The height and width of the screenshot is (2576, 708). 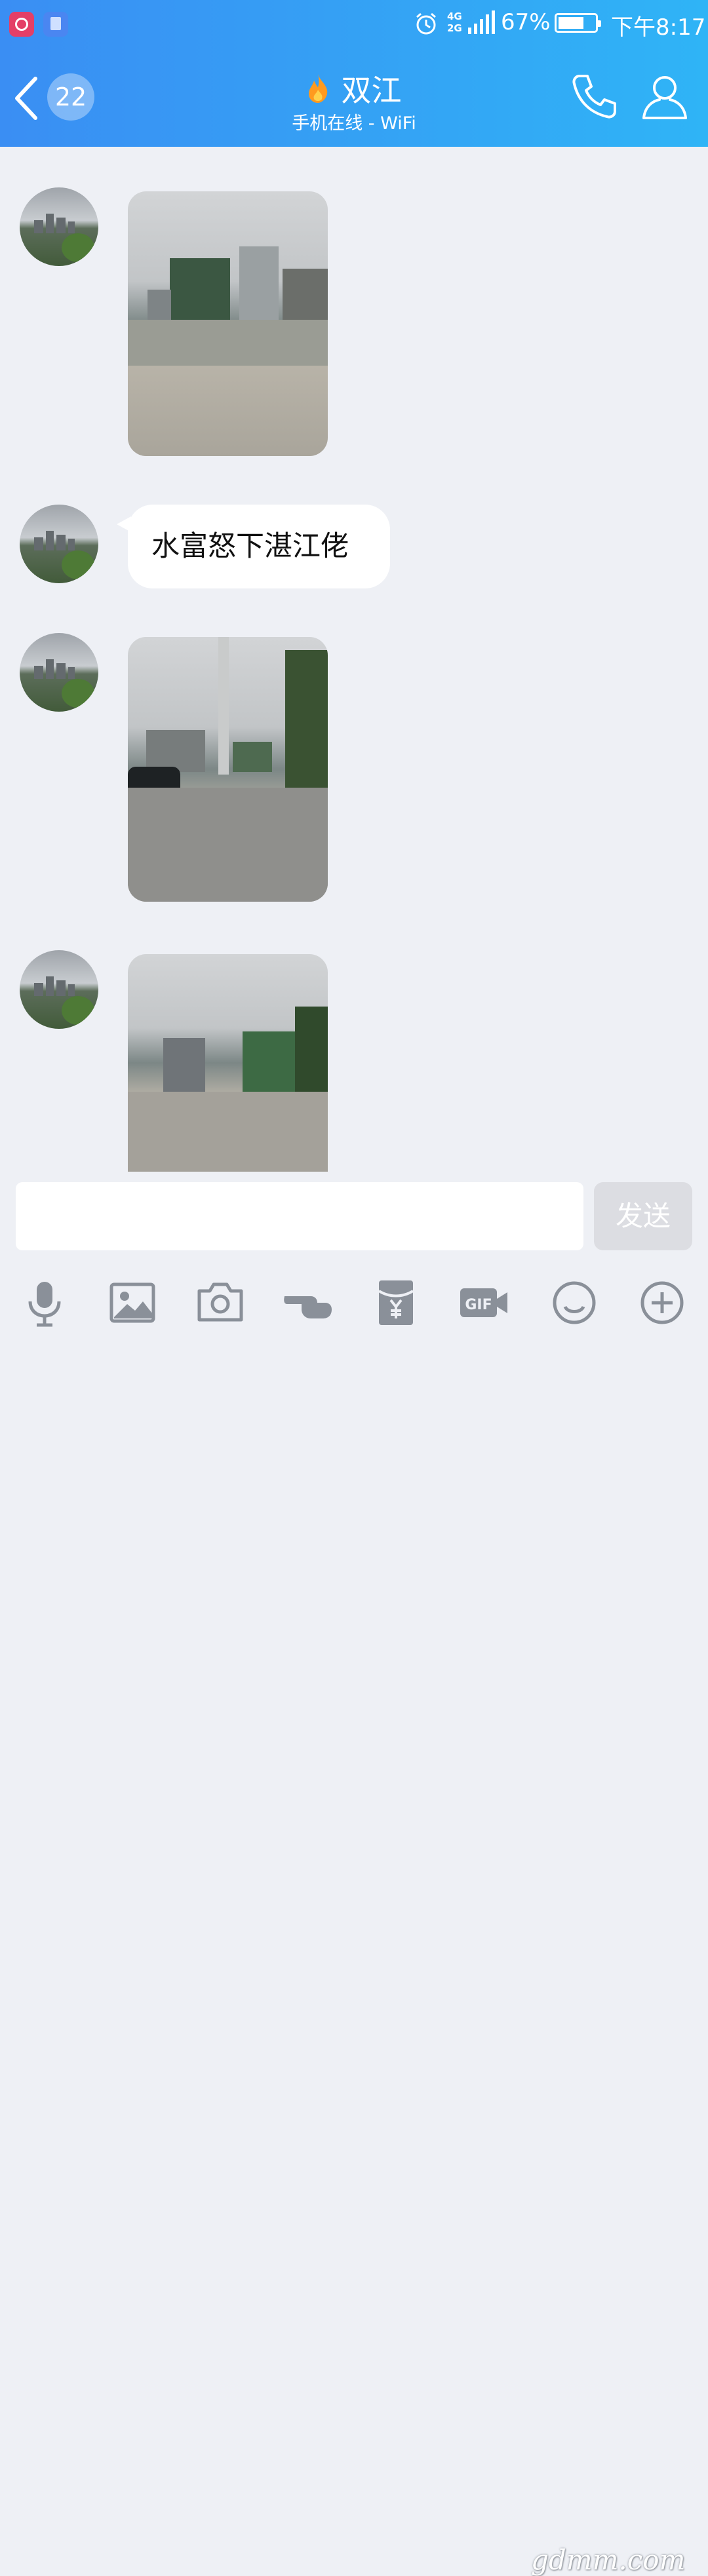 I want to click on phone-call-icon, so click(x=594, y=96).